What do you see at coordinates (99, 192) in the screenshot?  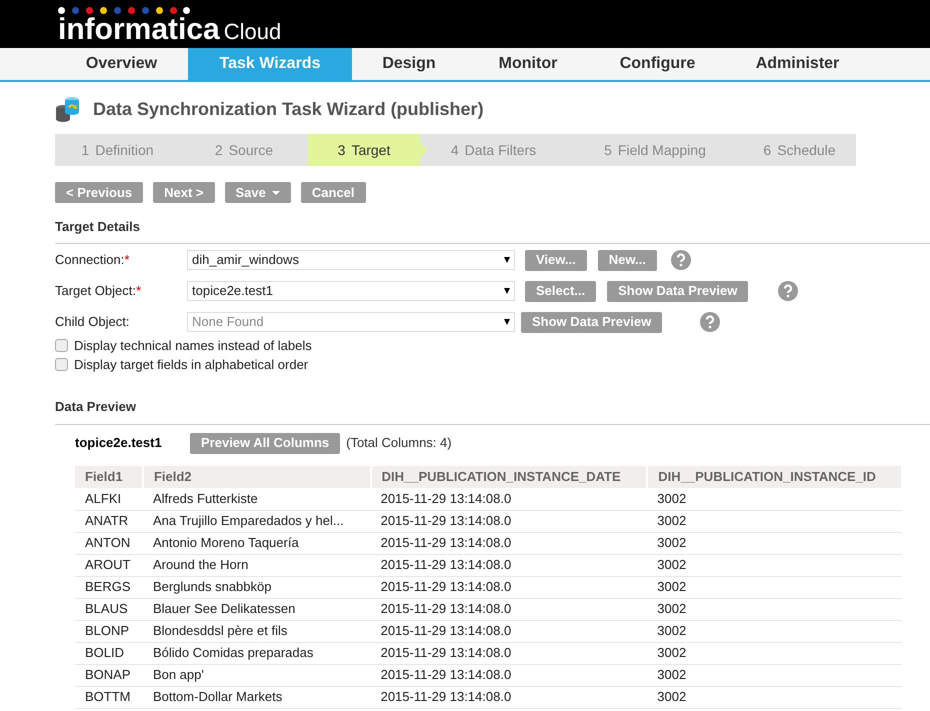 I see `toolbar-button: < Previous` at bounding box center [99, 192].